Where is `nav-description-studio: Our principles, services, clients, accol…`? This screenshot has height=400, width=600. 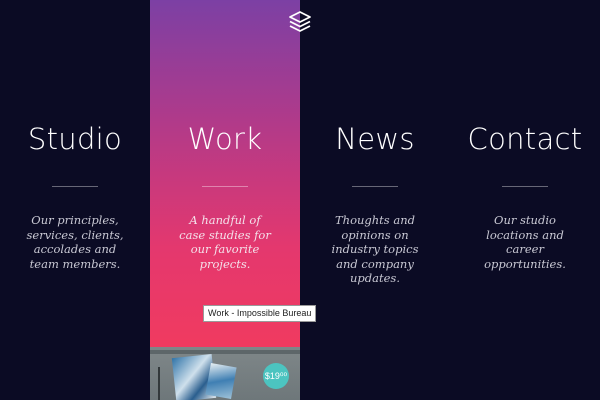
nav-description-studio: Our principles, services, clients, accol… is located at coordinates (75, 242).